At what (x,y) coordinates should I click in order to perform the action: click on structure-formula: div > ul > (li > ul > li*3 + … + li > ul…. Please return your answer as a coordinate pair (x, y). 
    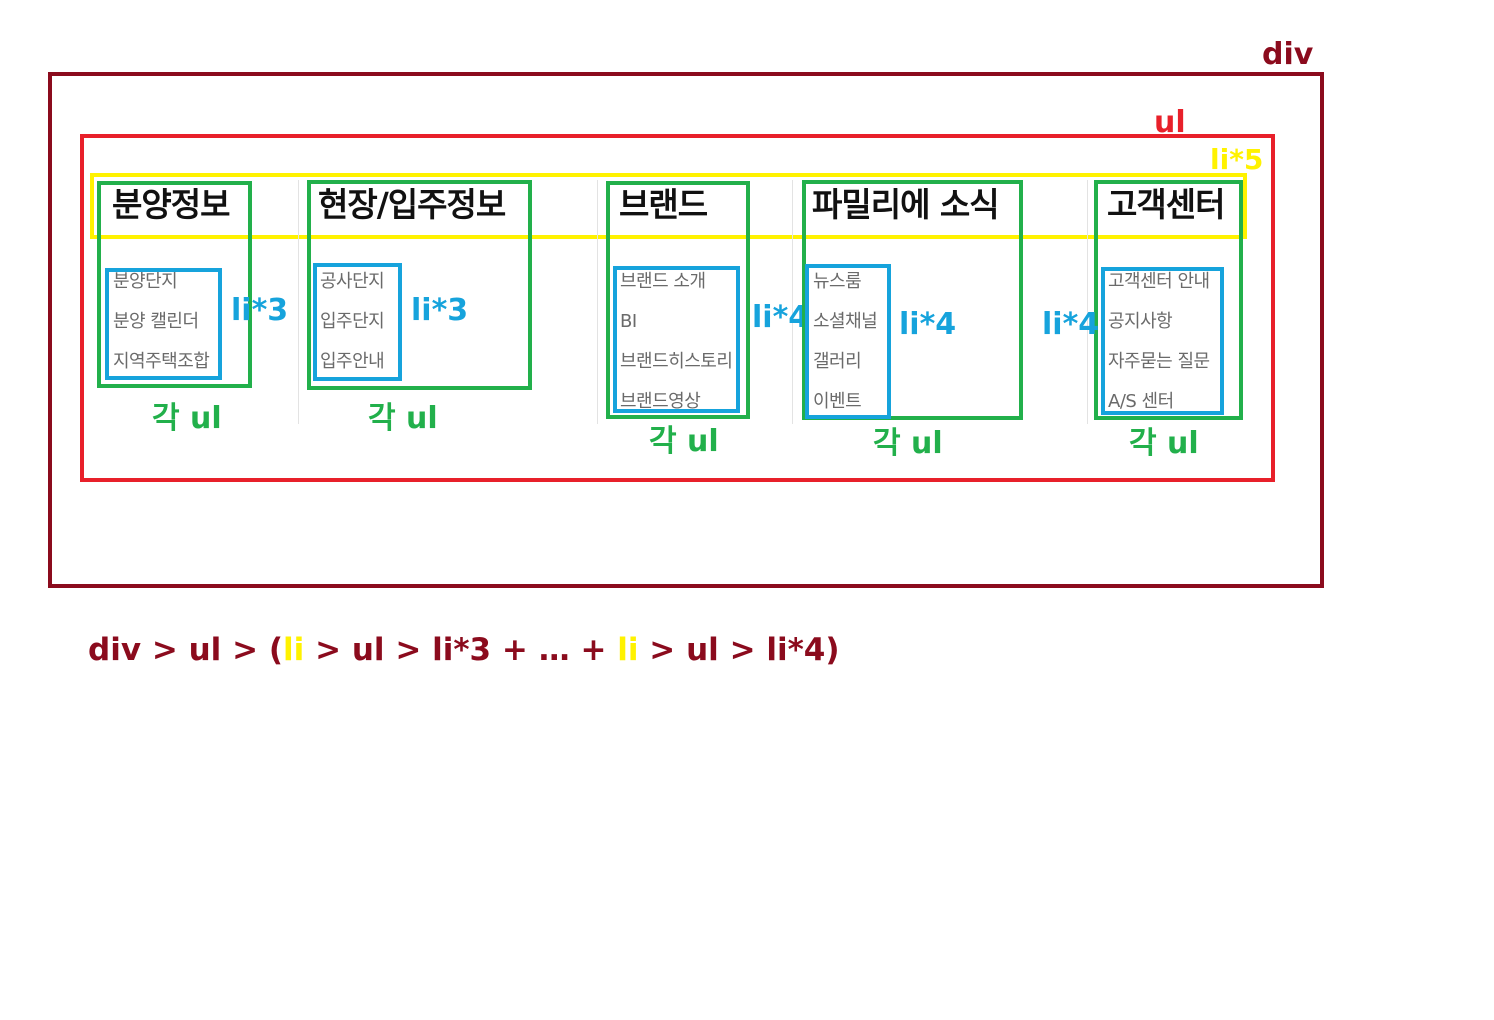
    Looking at the image, I should click on (464, 650).